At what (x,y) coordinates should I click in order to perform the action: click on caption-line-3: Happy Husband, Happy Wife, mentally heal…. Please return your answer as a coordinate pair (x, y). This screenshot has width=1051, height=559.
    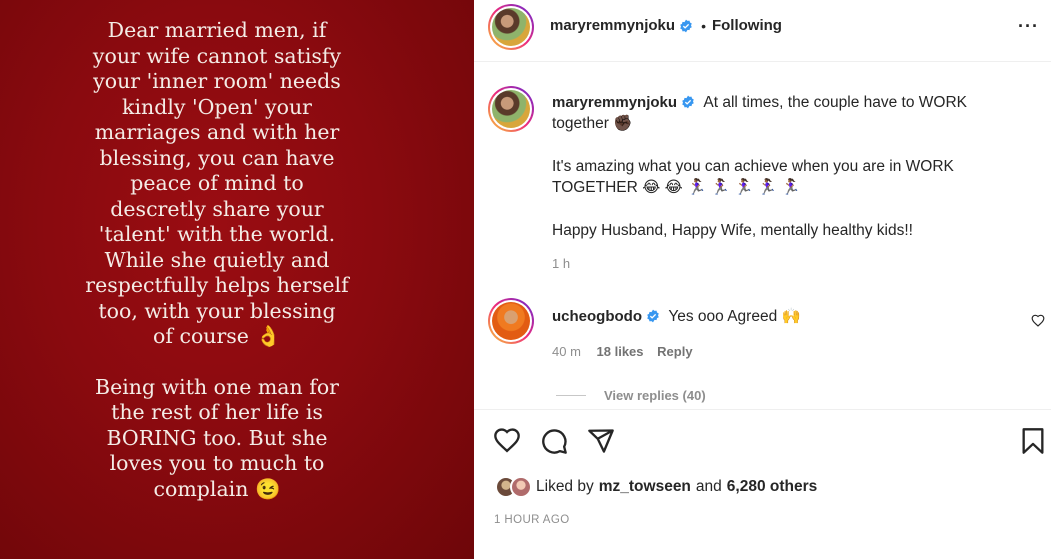
    Looking at the image, I should click on (732, 230).